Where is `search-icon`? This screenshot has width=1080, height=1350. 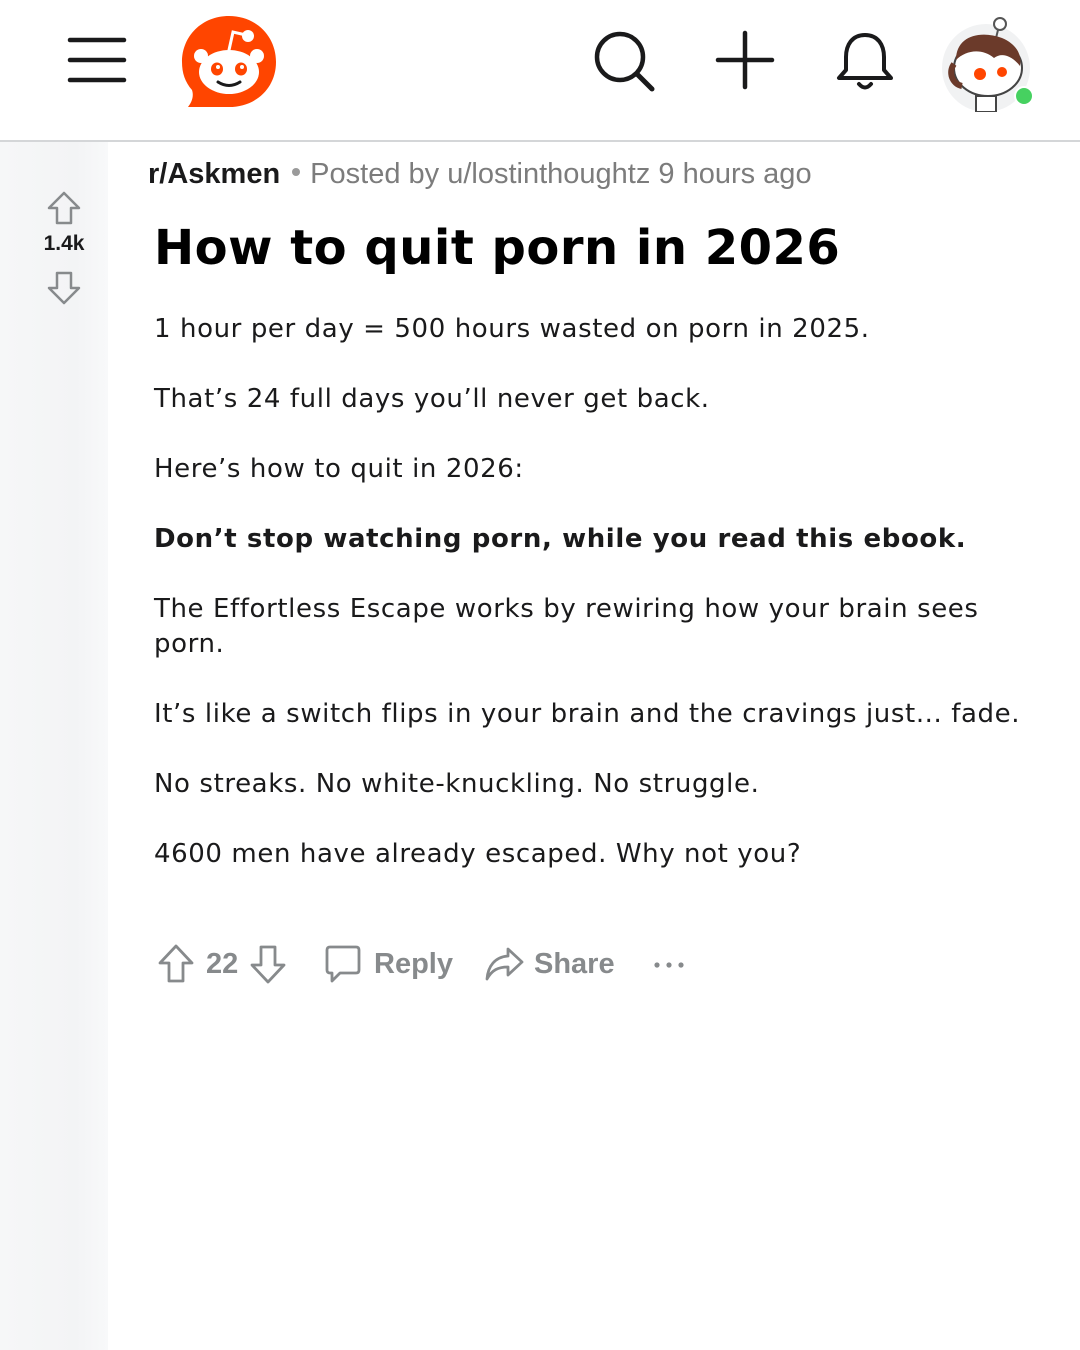 search-icon is located at coordinates (624, 61).